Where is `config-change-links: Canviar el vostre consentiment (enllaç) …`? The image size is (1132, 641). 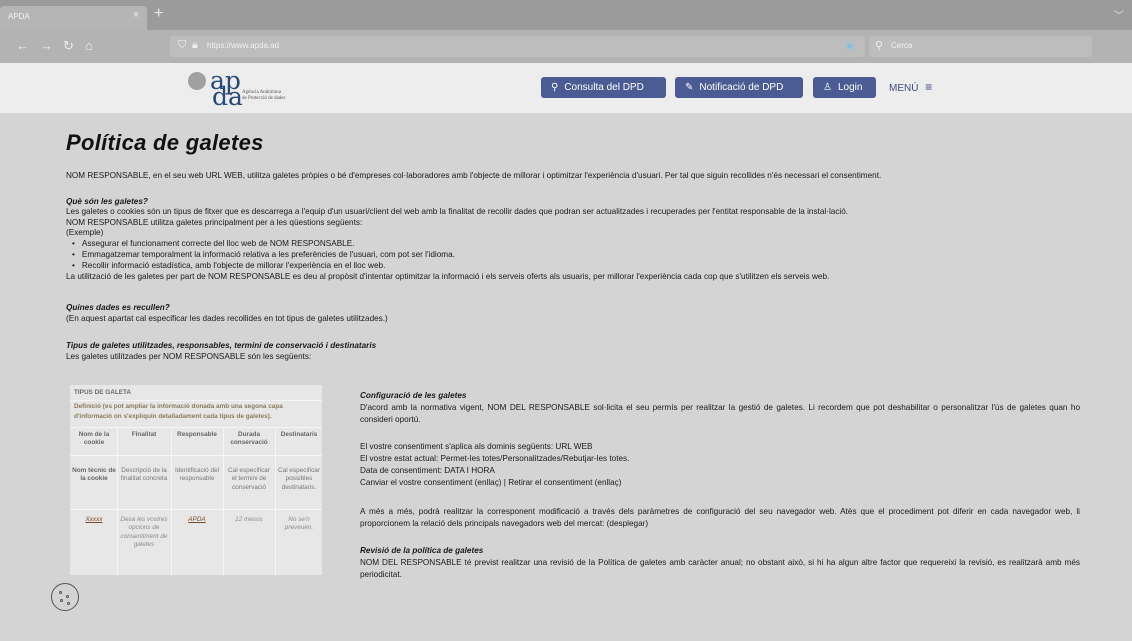 config-change-links: Canviar el vostre consentiment (enllaç) … is located at coordinates (491, 483).